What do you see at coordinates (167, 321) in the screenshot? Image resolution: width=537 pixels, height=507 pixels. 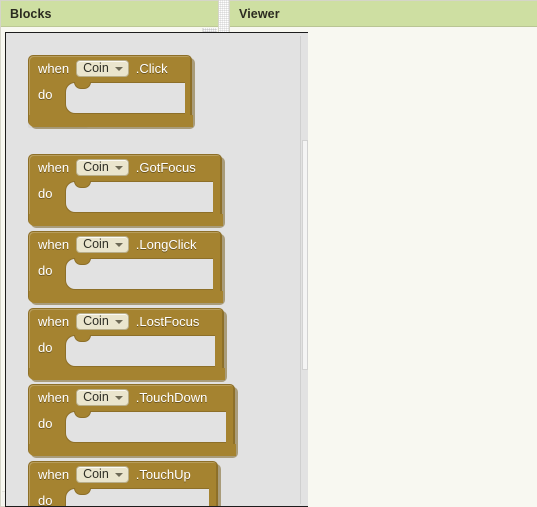 I see `block-event-name: .LostFocus` at bounding box center [167, 321].